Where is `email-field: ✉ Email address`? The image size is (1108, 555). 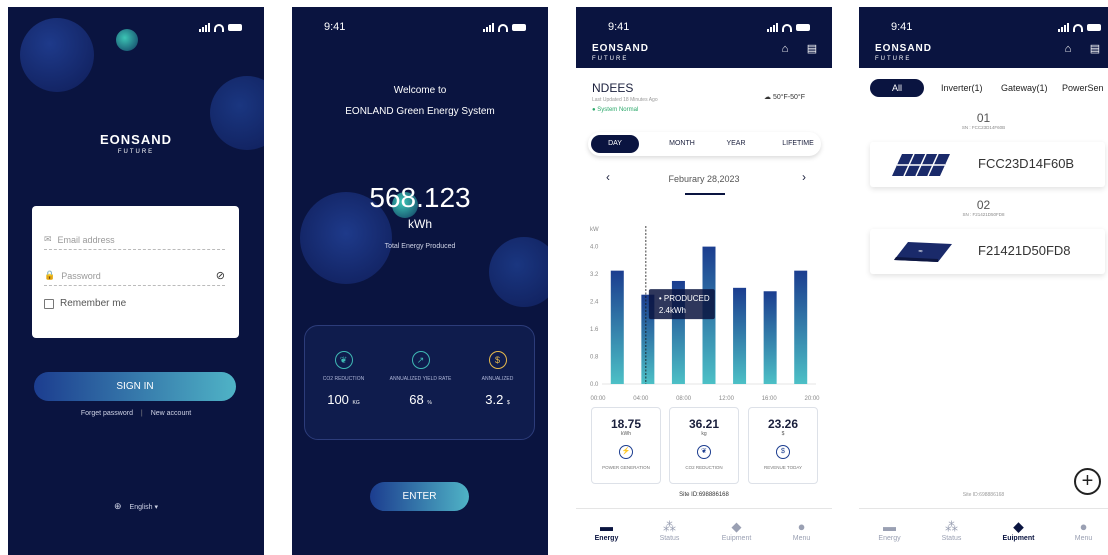
email-field: ✉ Email address is located at coordinates (134, 240).